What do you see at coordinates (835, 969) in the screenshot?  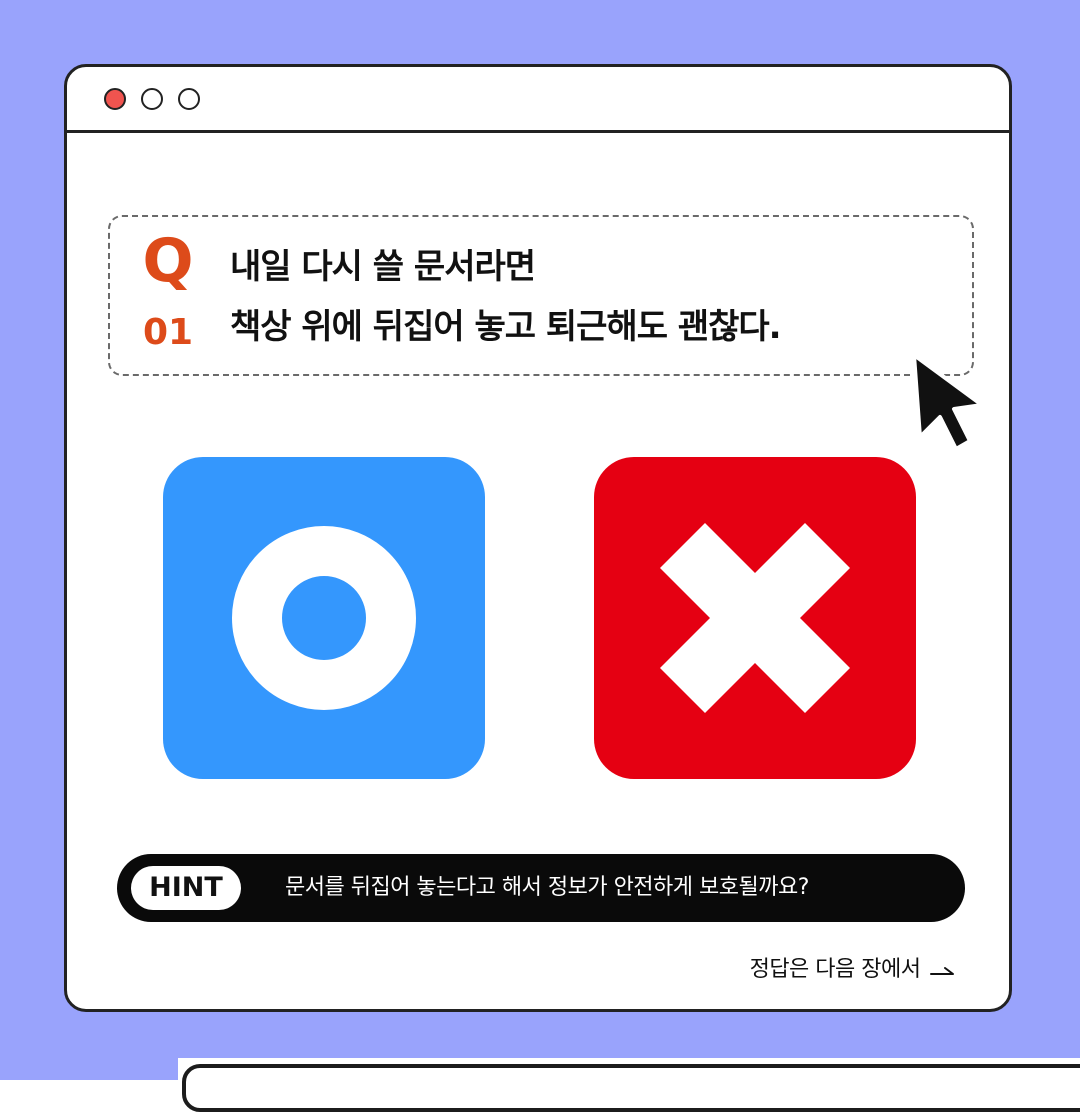 I see `next-page-text: 정답은 다음 장에서` at bounding box center [835, 969].